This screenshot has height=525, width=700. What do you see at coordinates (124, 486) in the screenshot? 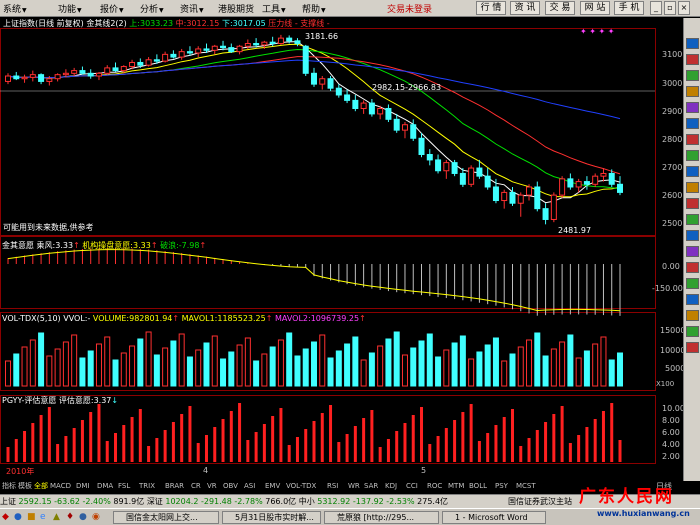
I see `indicator-tab: FSL` at bounding box center [124, 486].